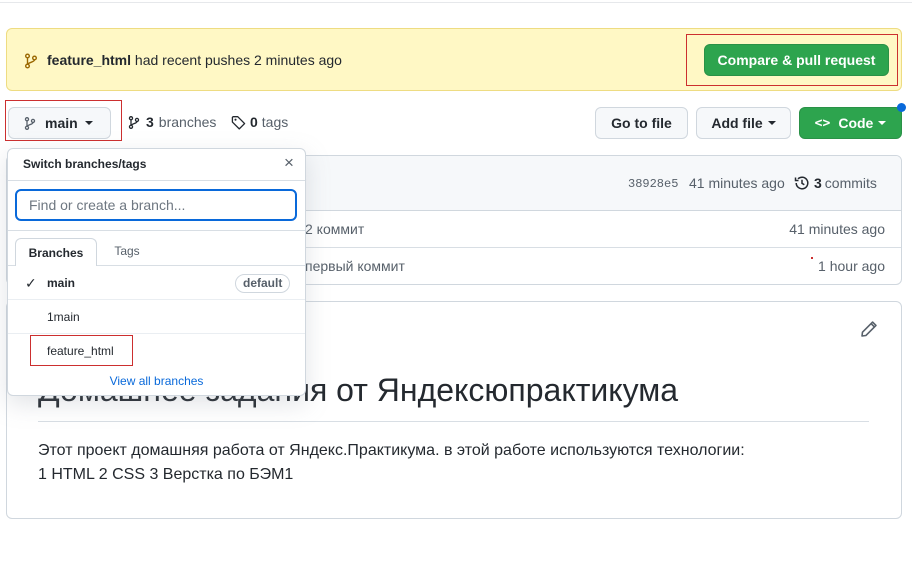 The width and height of the screenshot is (912, 564). I want to click on branch-item-label: main, so click(61, 283).